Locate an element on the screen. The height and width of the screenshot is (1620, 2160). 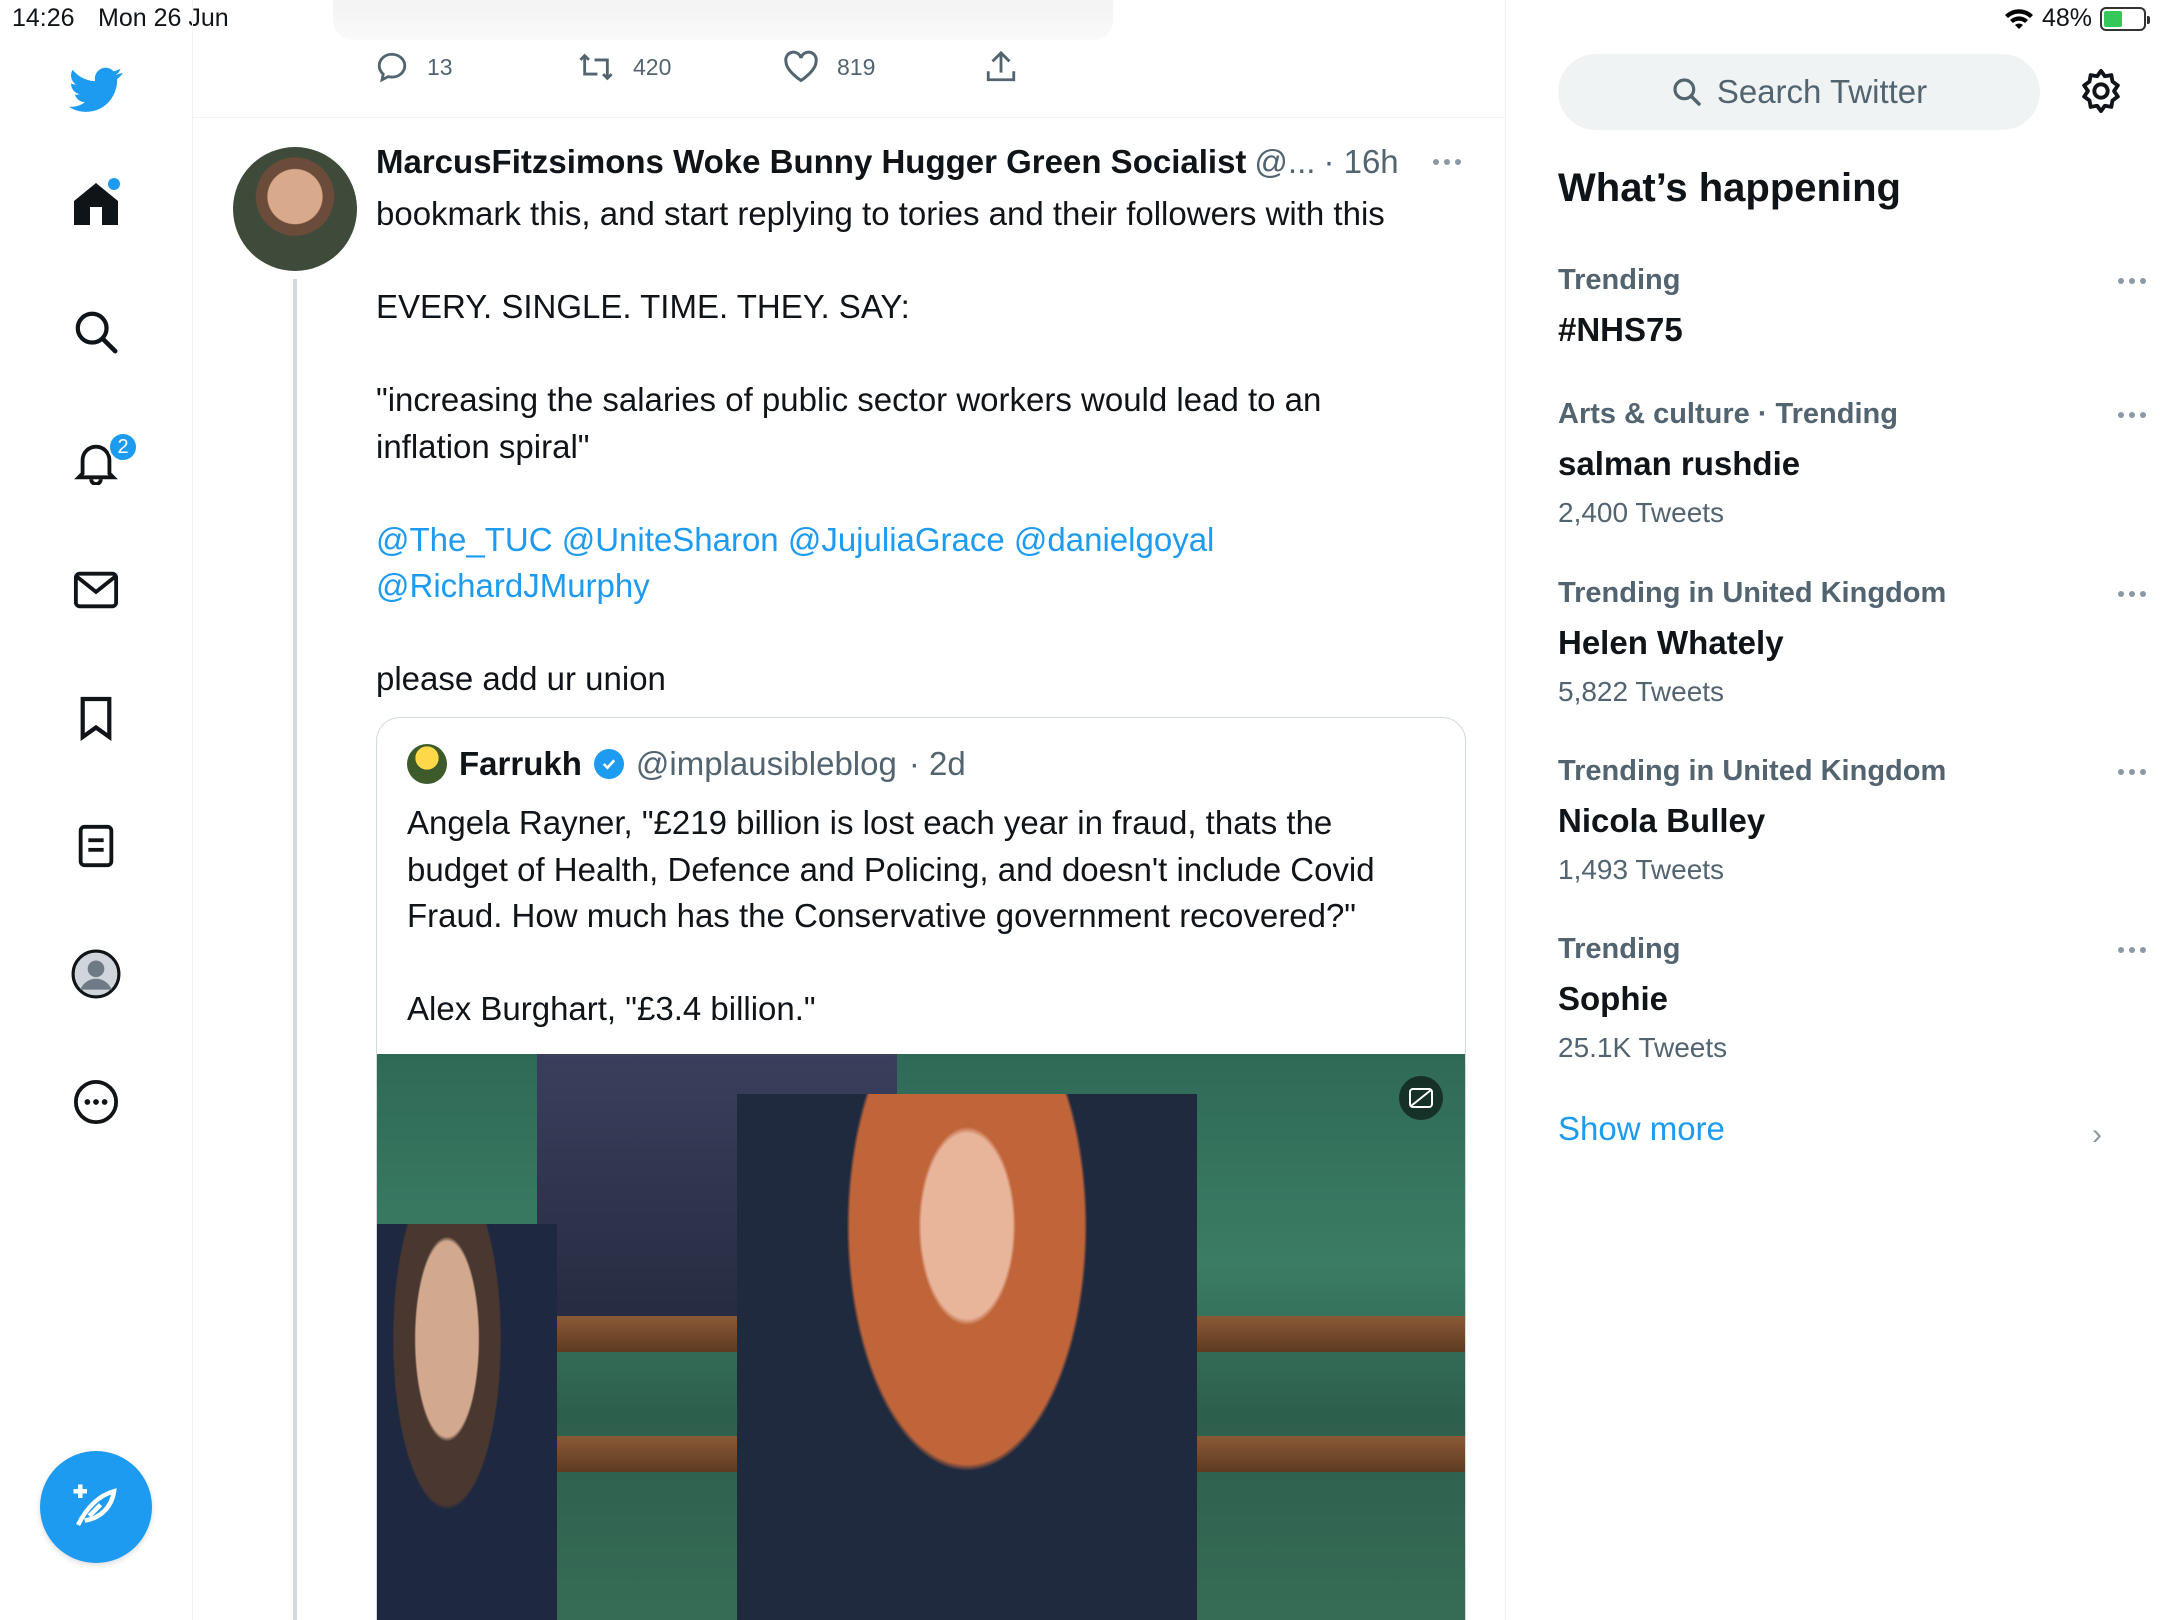
battery-icon is located at coordinates (2125, 18).